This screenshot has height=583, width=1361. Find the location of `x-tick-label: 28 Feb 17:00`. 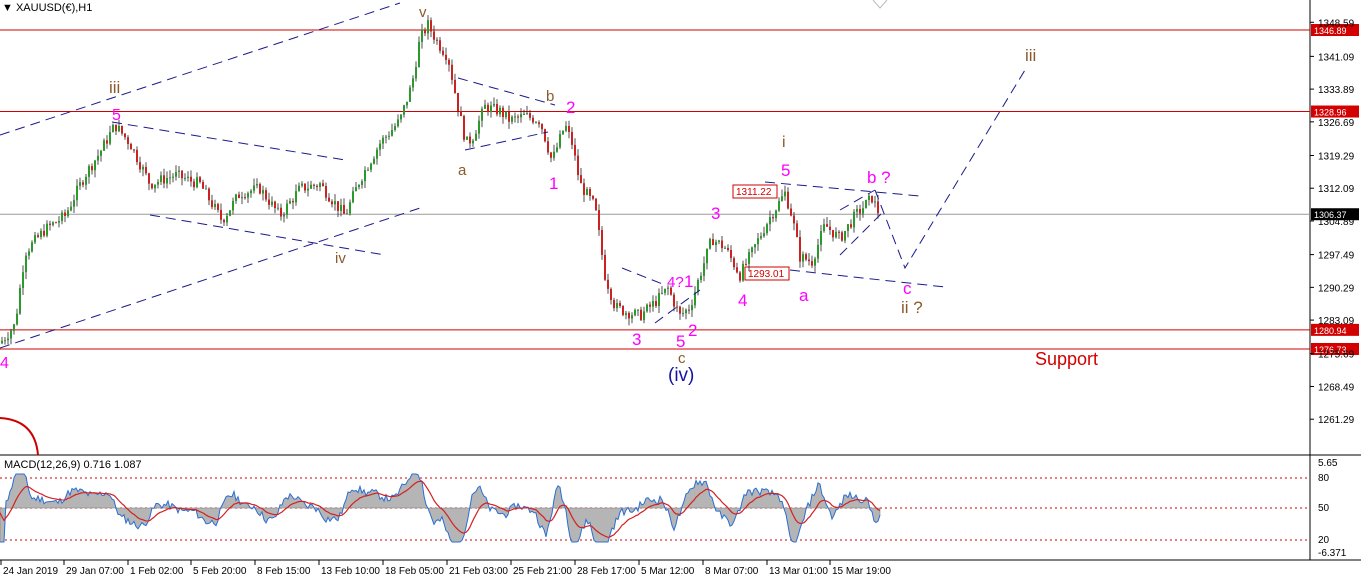

x-tick-label: 28 Feb 17:00 is located at coordinates (606, 571).